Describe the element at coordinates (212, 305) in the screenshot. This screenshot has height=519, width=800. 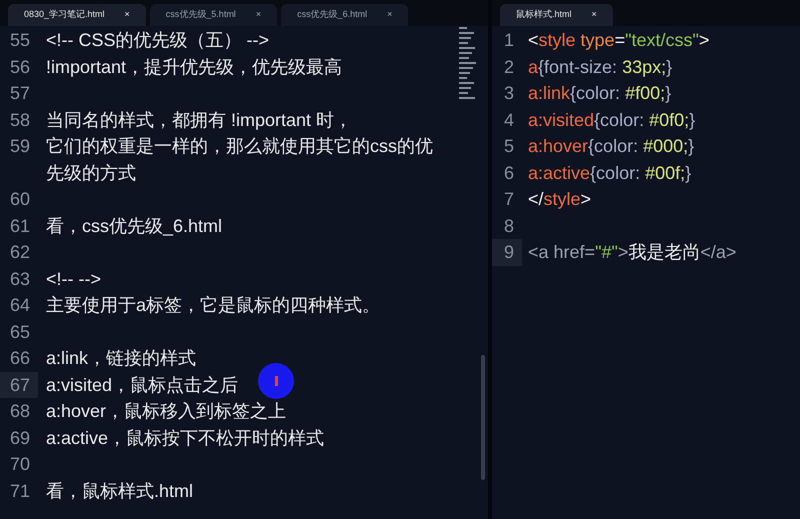
I see `code-line: 主要使用于a标签，它是鼠标的四种样式。` at that location.